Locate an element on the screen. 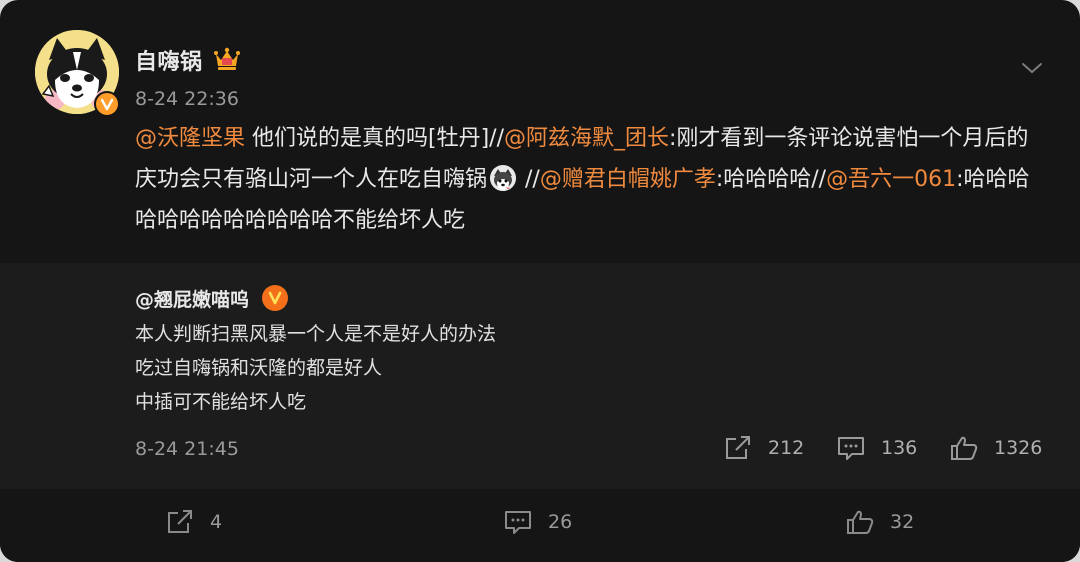  chevron-down-icon is located at coordinates (1032, 68).